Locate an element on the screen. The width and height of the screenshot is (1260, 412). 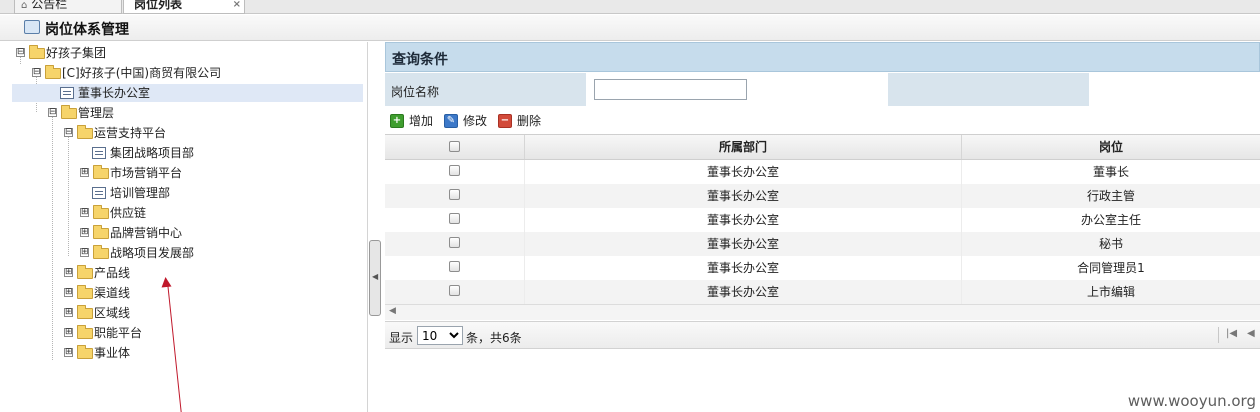
prev-page-icon: ◀ is located at coordinates (1251, 333).